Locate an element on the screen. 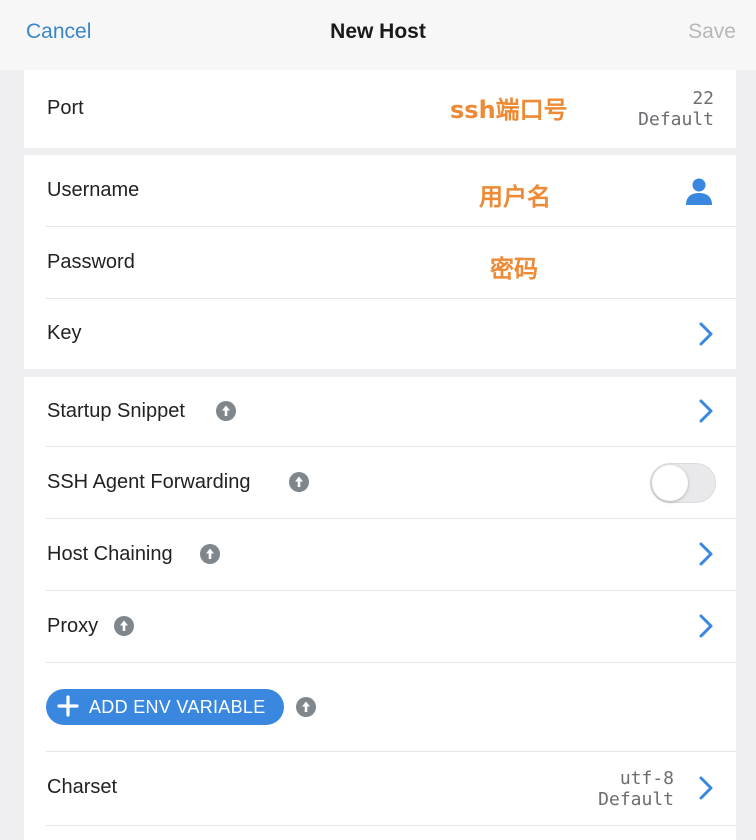 Image resolution: width=756 pixels, height=840 pixels. password-label: Password is located at coordinates (91, 262).